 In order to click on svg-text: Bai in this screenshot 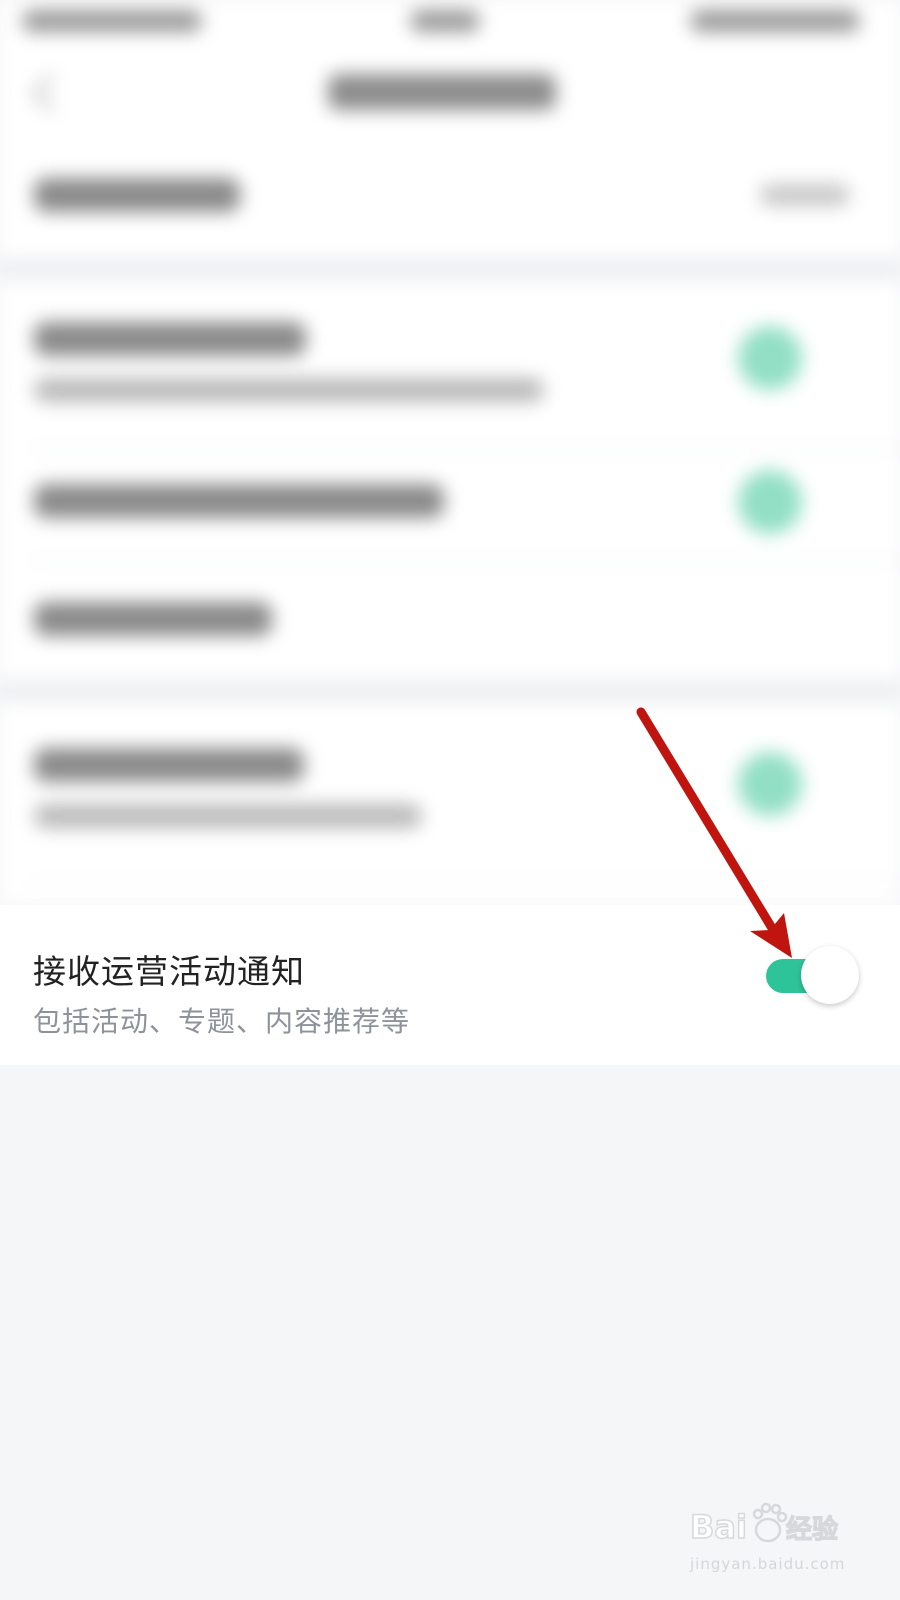, I will do `click(718, 1527)`.